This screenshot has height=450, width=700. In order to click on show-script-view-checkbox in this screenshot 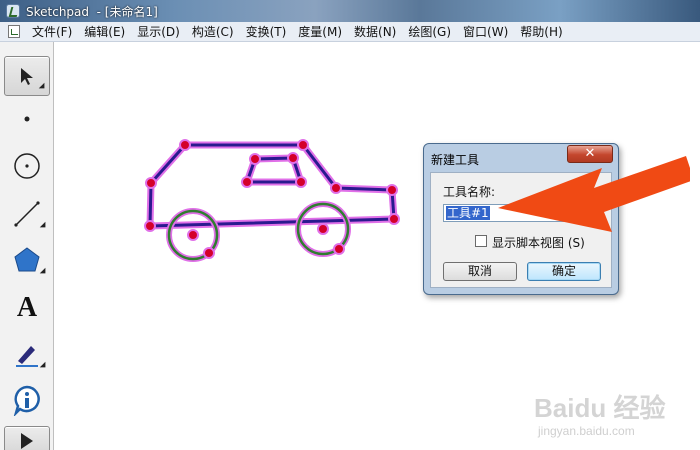, I will do `click(481, 241)`.